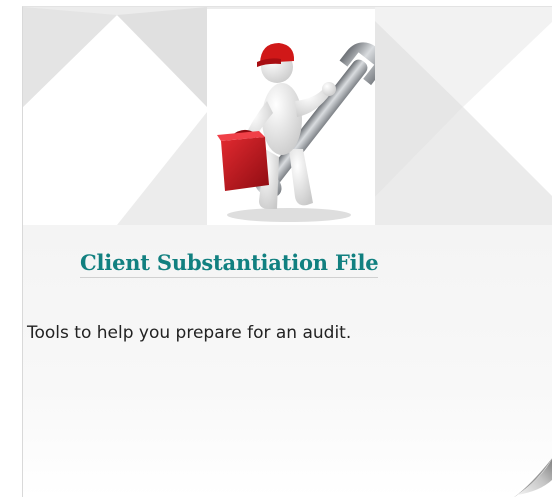  Describe the element at coordinates (532, 477) in the screenshot. I see `page-curl-icon` at that location.